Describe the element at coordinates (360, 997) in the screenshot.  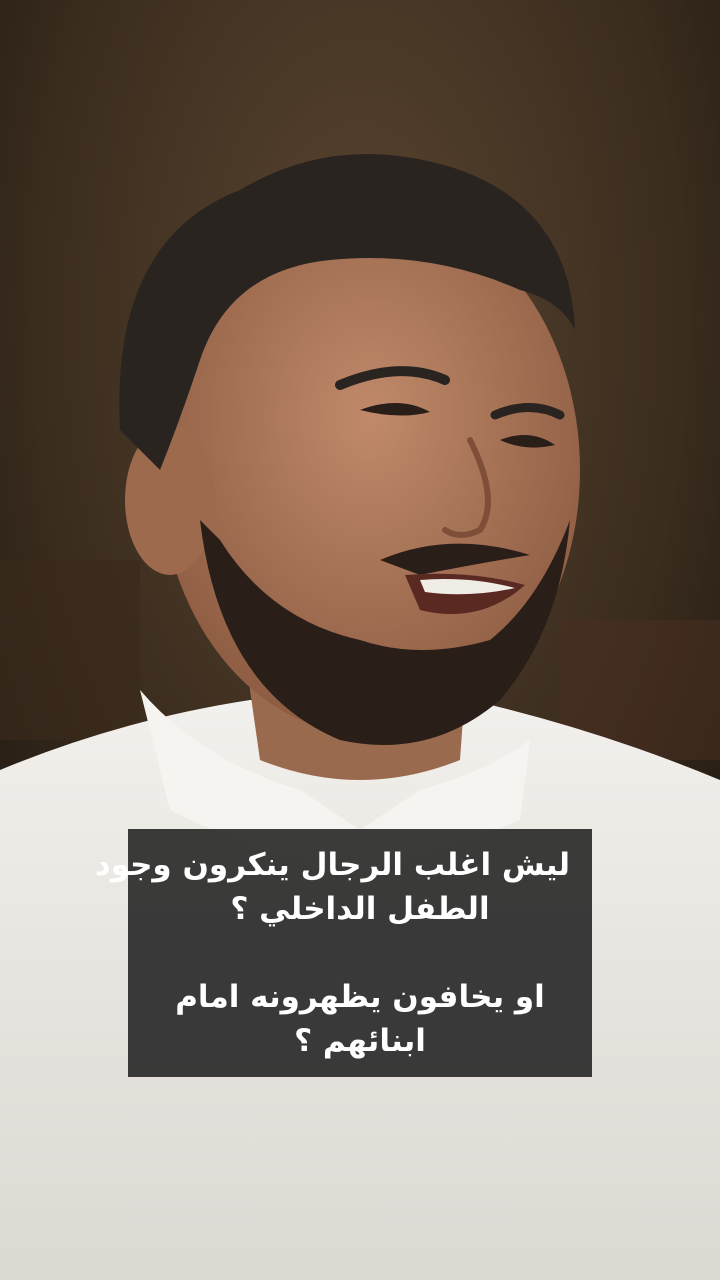
I see `caption-line-3: او يخافون يظهرونه امام` at that location.